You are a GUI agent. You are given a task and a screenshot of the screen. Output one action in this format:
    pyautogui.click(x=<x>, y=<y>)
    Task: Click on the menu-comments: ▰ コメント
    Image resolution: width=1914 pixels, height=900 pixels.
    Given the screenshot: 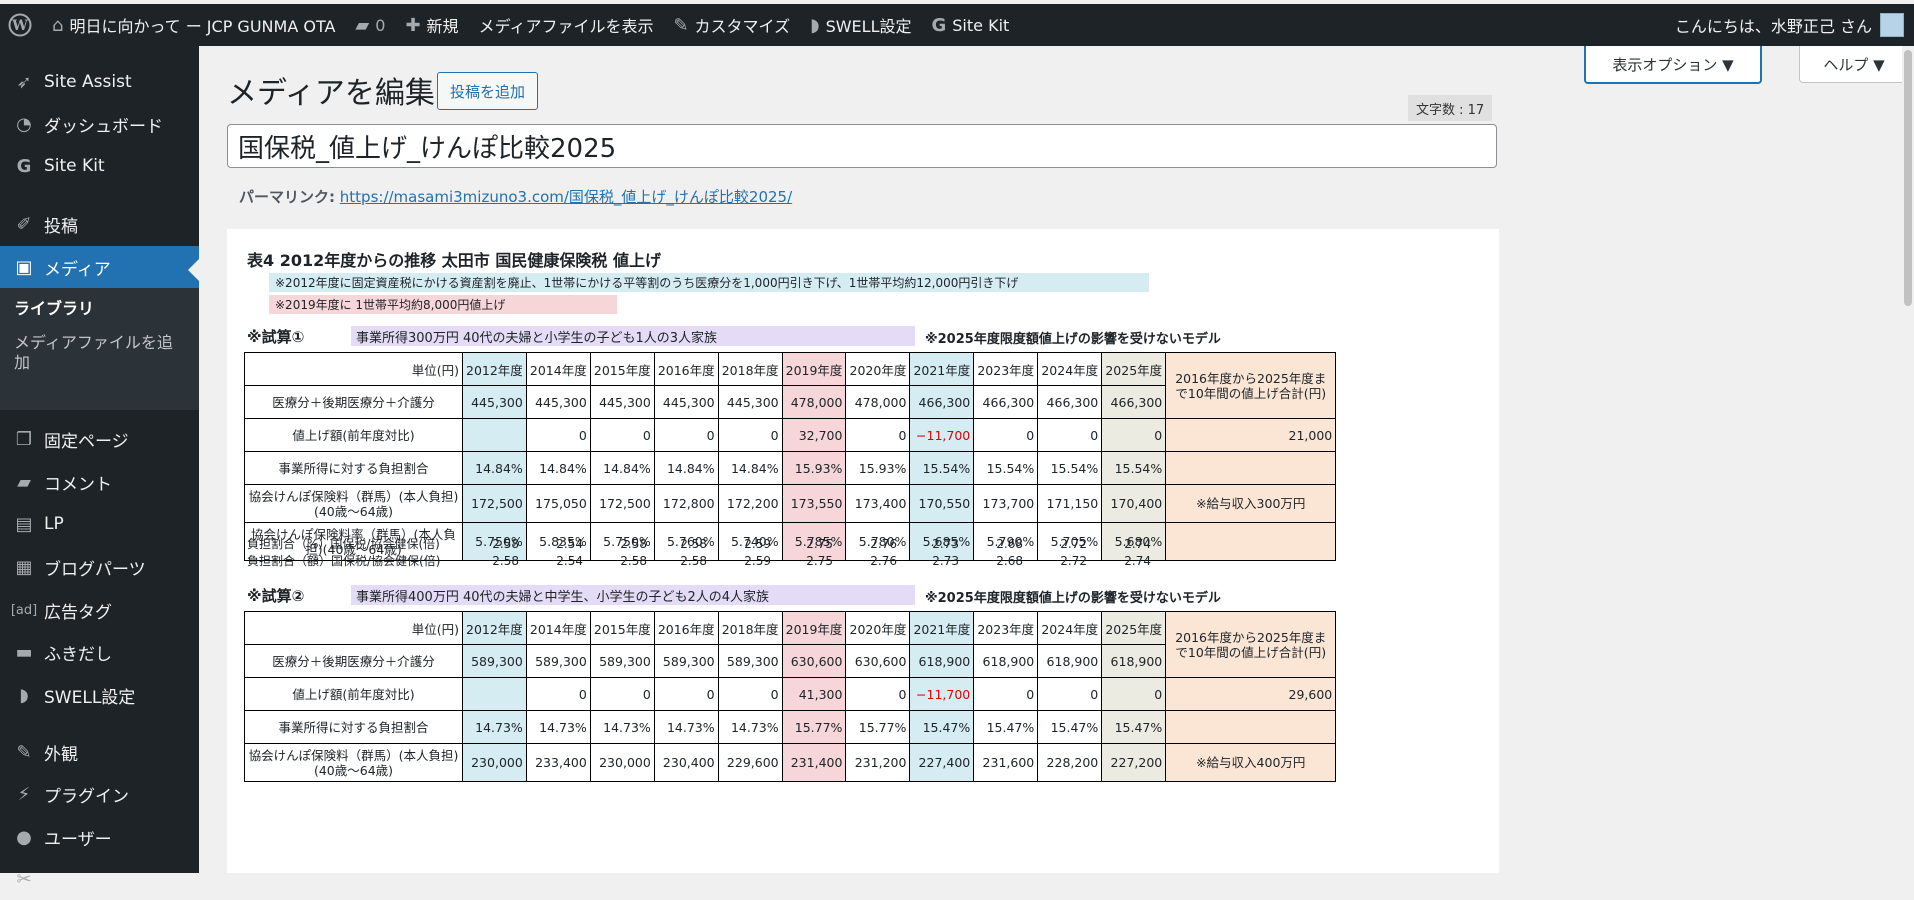 What is the action you would take?
    pyautogui.click(x=99, y=482)
    